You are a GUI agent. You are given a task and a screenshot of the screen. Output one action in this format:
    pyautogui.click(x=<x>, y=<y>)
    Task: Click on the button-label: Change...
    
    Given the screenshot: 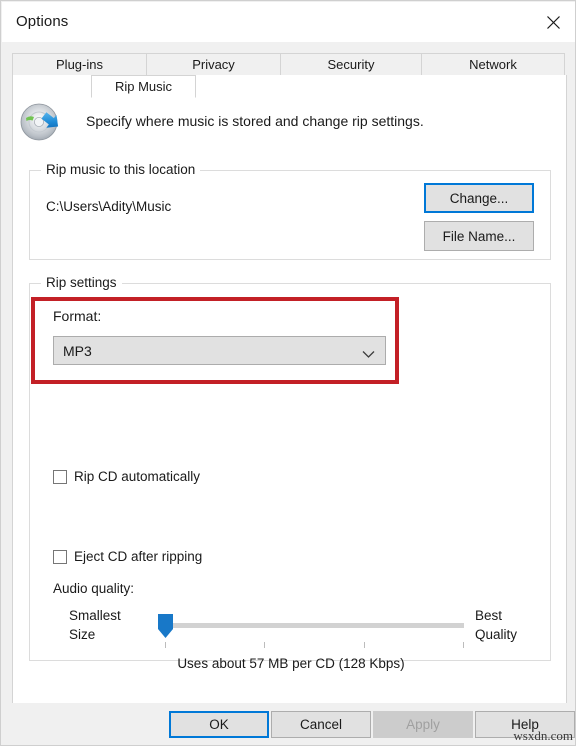 What is the action you would take?
    pyautogui.click(x=479, y=198)
    